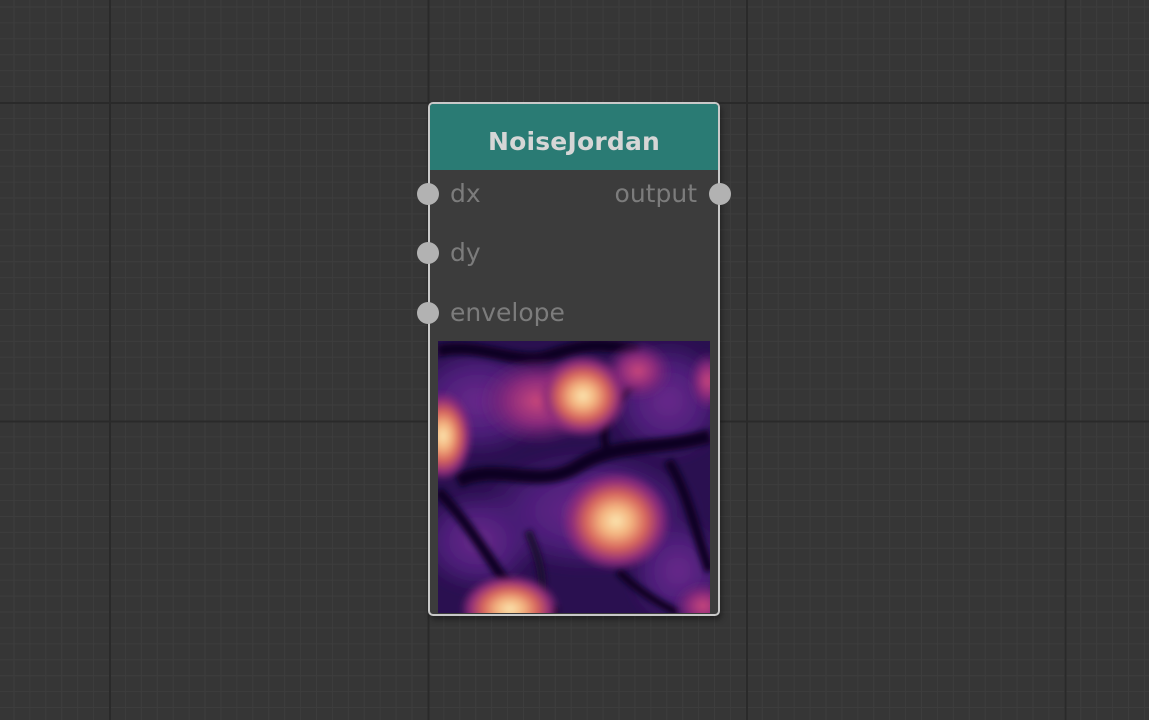 The height and width of the screenshot is (720, 1149). What do you see at coordinates (574, 141) in the screenshot?
I see `node-title: NoiseJordan` at bounding box center [574, 141].